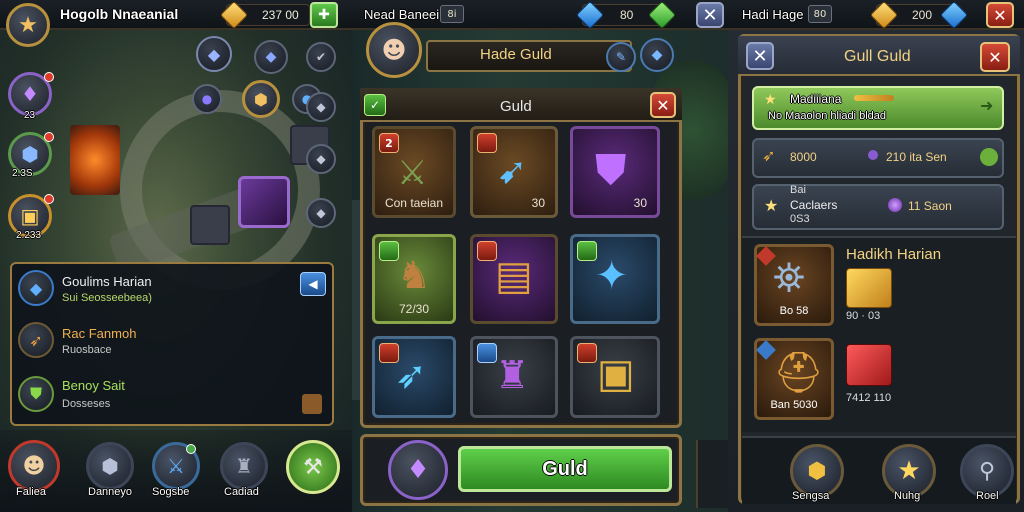 This screenshot has width=1024, height=512. I want to click on dialog-close-button: ✕, so click(663, 105).